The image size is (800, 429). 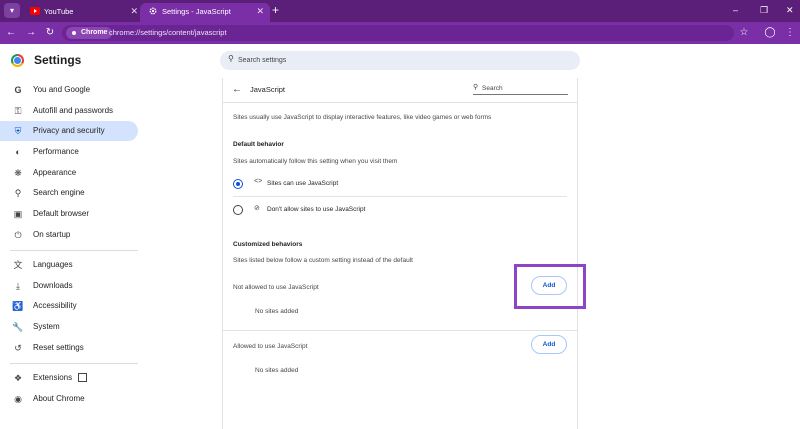 I want to click on customized-behaviors-heading: Customized behaviors, so click(x=268, y=244).